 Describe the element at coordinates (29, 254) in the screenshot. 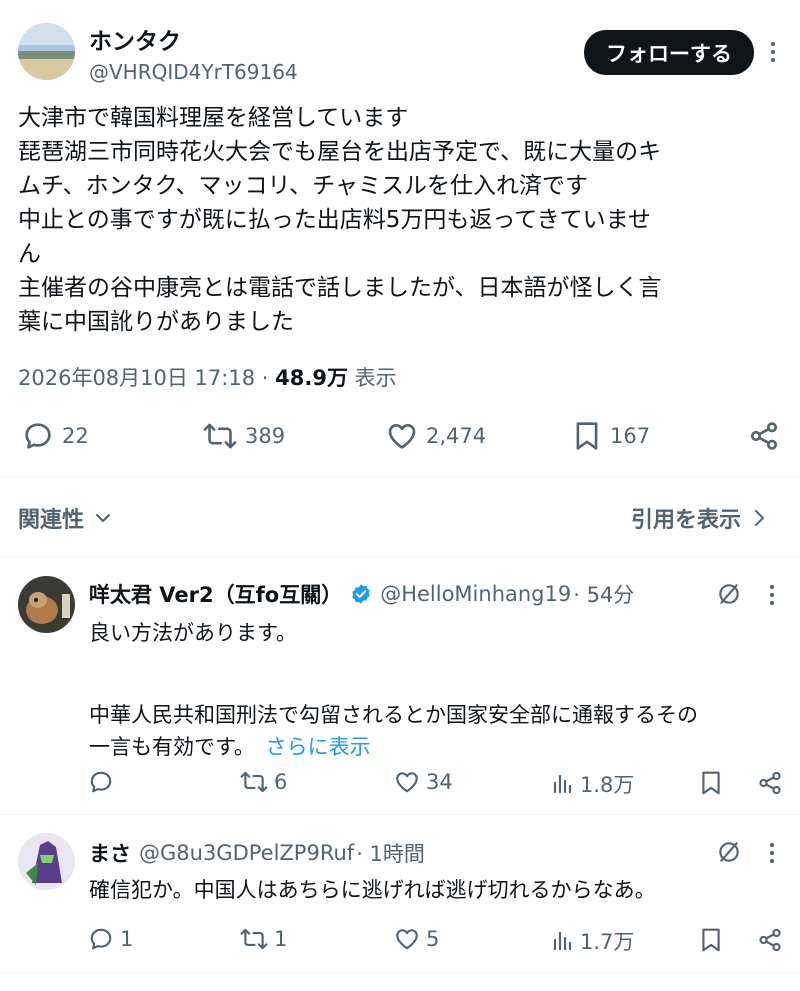

I see `tweet-line: ん` at that location.